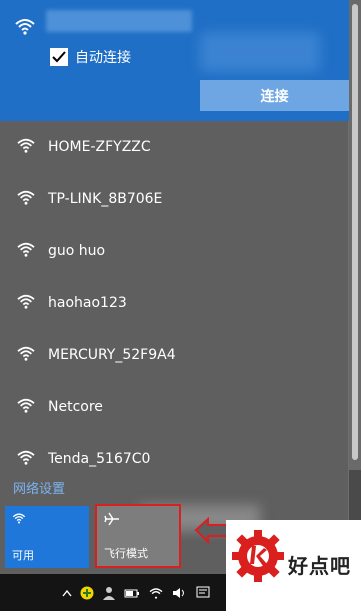 Image resolution: width=361 pixels, height=611 pixels. I want to click on chevron-up-icon, so click(67, 593).